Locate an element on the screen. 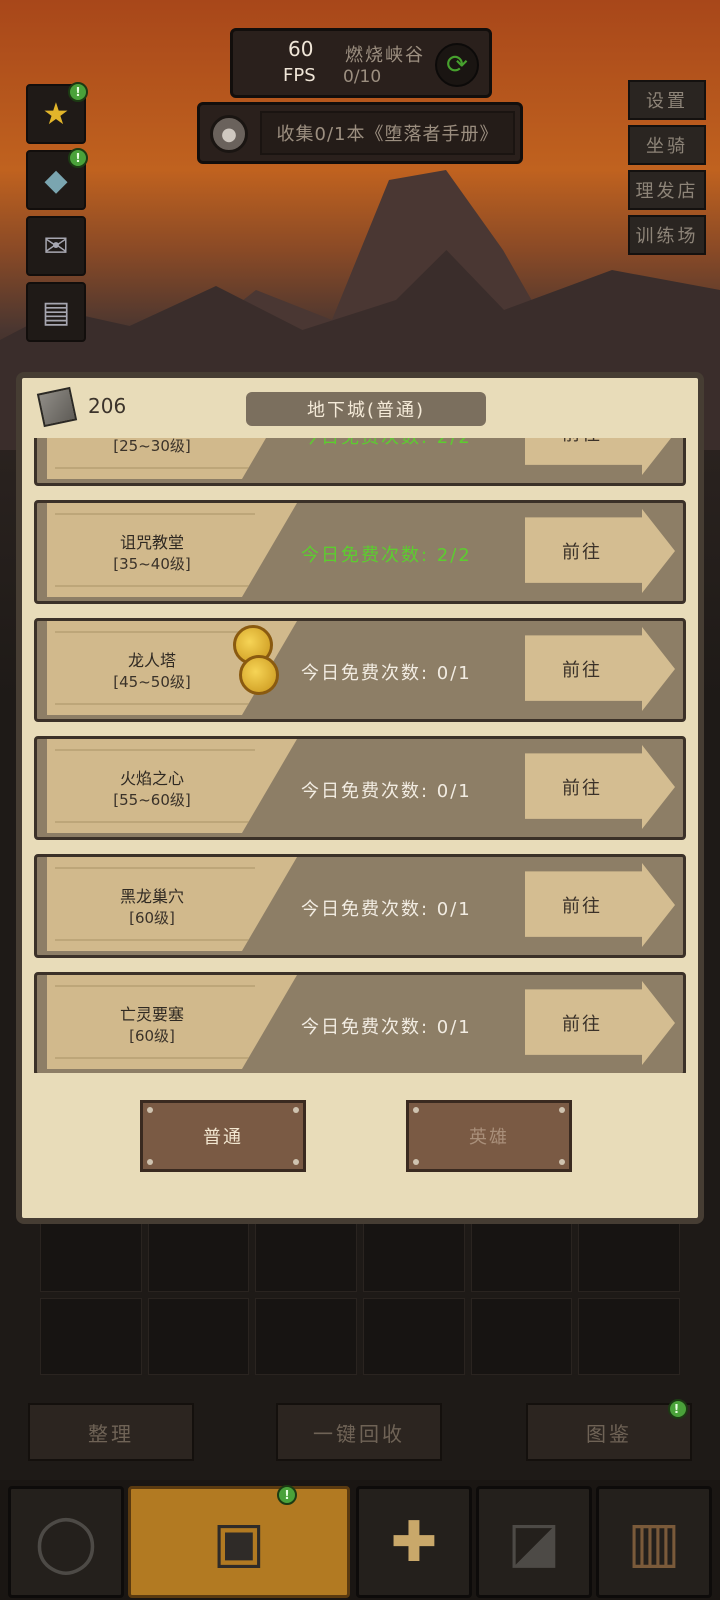 The image size is (720, 1600). quest-bar: ● 收集0/1本《堕落者手册》 is located at coordinates (360, 133).